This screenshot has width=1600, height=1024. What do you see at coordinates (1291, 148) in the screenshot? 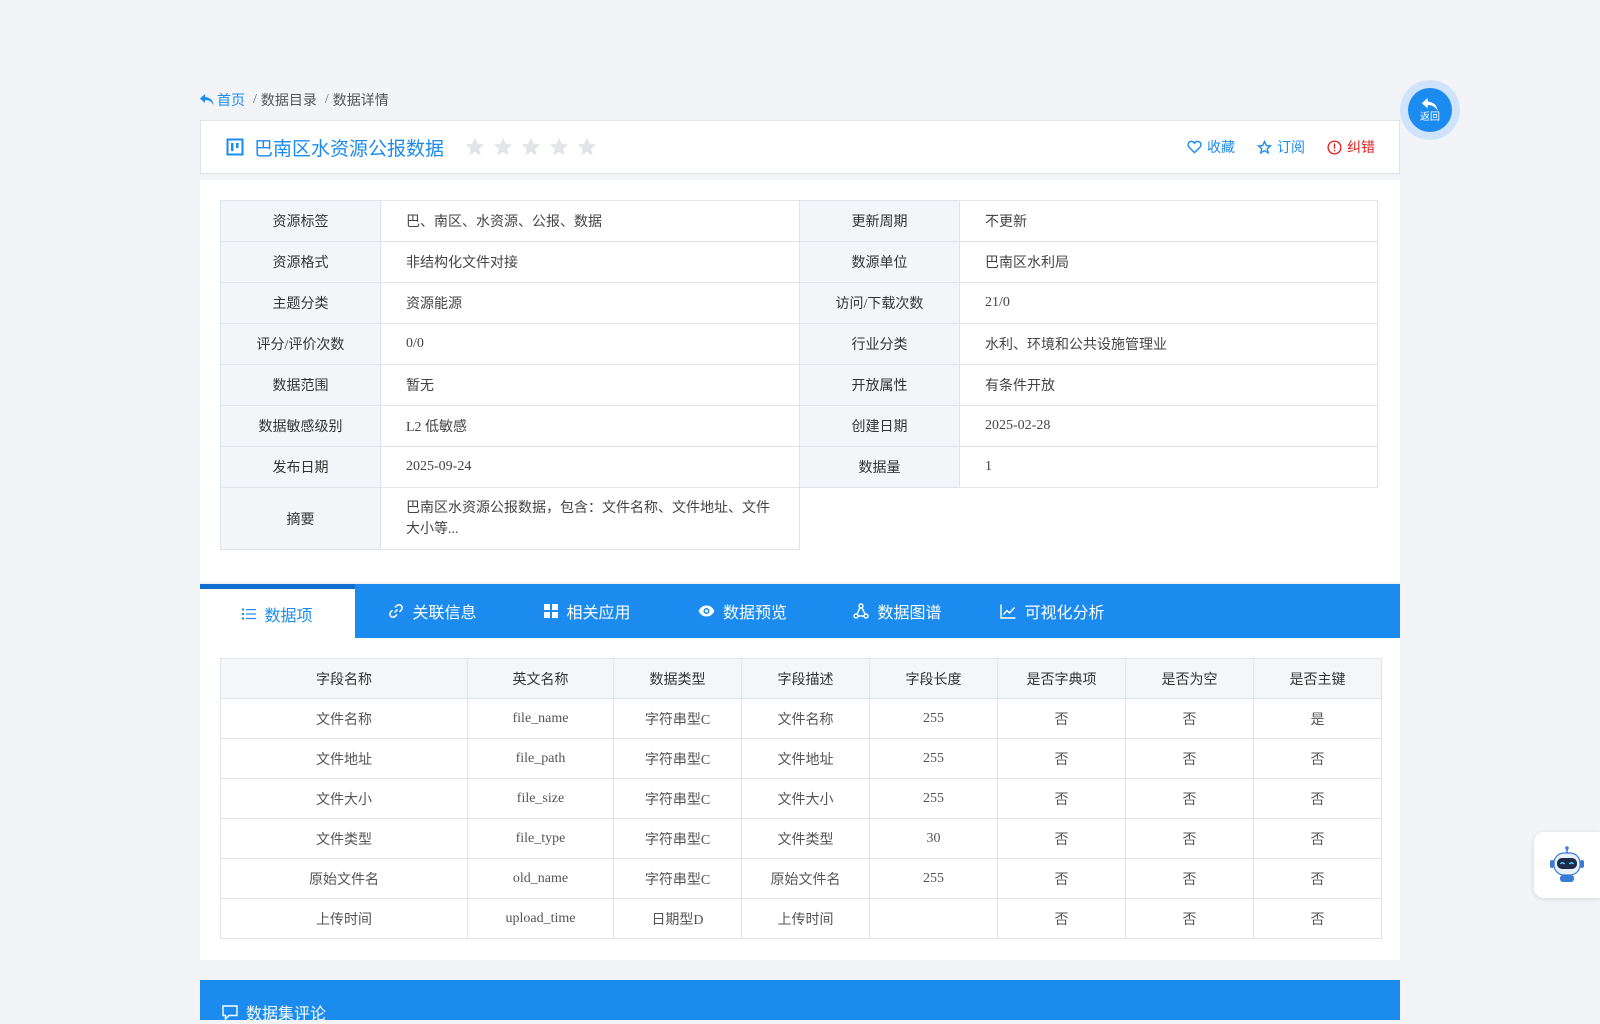
I see `subscribe-label: 订阅` at bounding box center [1291, 148].